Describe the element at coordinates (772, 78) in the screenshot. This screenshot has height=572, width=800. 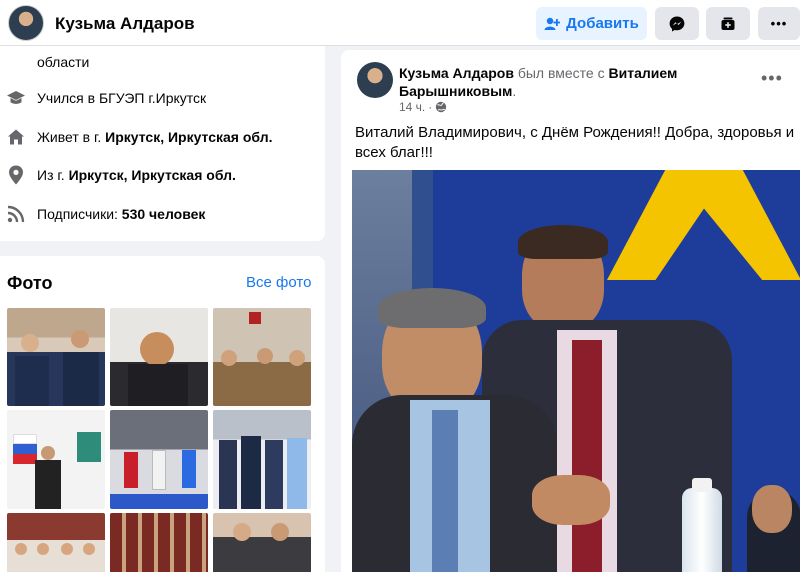
I see `post-options-button: •••` at that location.